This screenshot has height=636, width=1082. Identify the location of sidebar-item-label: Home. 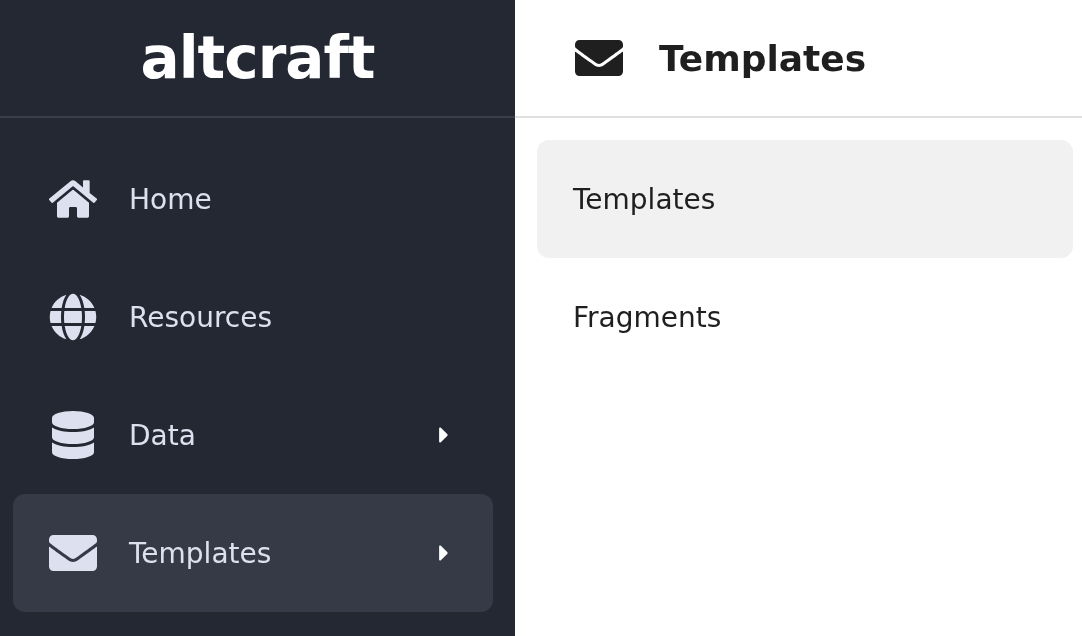
(171, 199).